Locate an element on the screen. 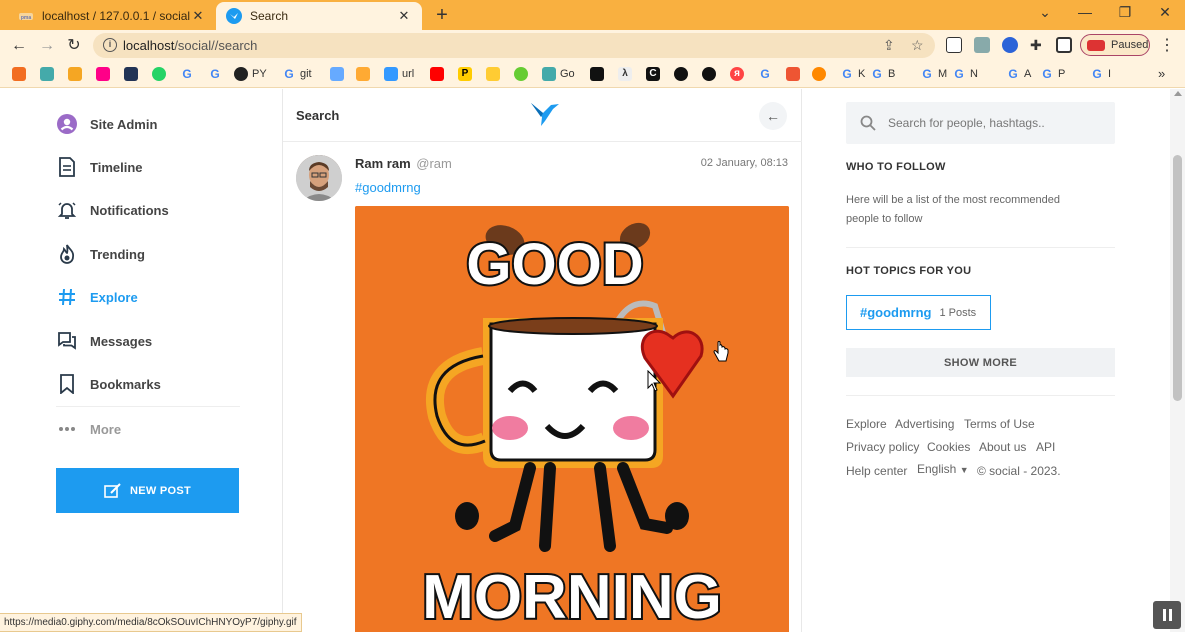 The width and height of the screenshot is (1185, 632). nav-more: More is located at coordinates (148, 429).